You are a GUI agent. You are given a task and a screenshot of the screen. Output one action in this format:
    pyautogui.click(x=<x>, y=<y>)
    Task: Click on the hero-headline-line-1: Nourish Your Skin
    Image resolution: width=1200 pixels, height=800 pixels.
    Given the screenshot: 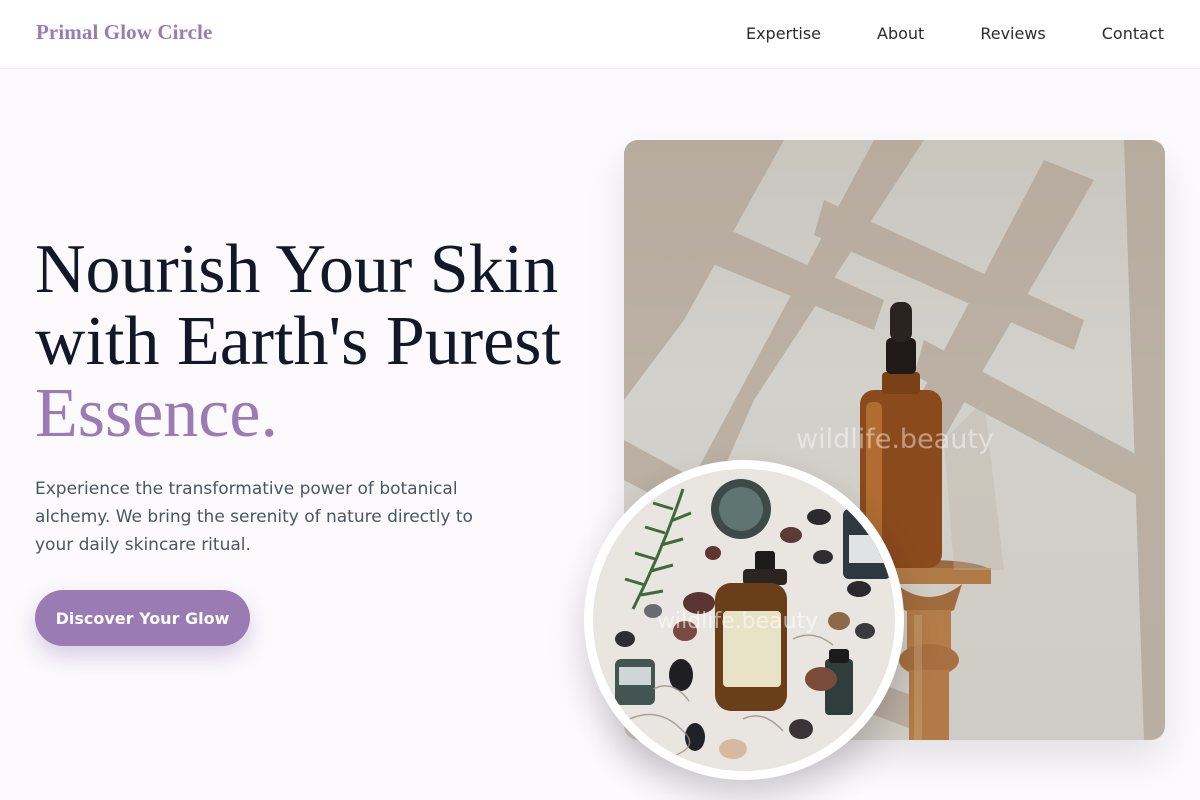 What is the action you would take?
    pyautogui.click(x=297, y=269)
    